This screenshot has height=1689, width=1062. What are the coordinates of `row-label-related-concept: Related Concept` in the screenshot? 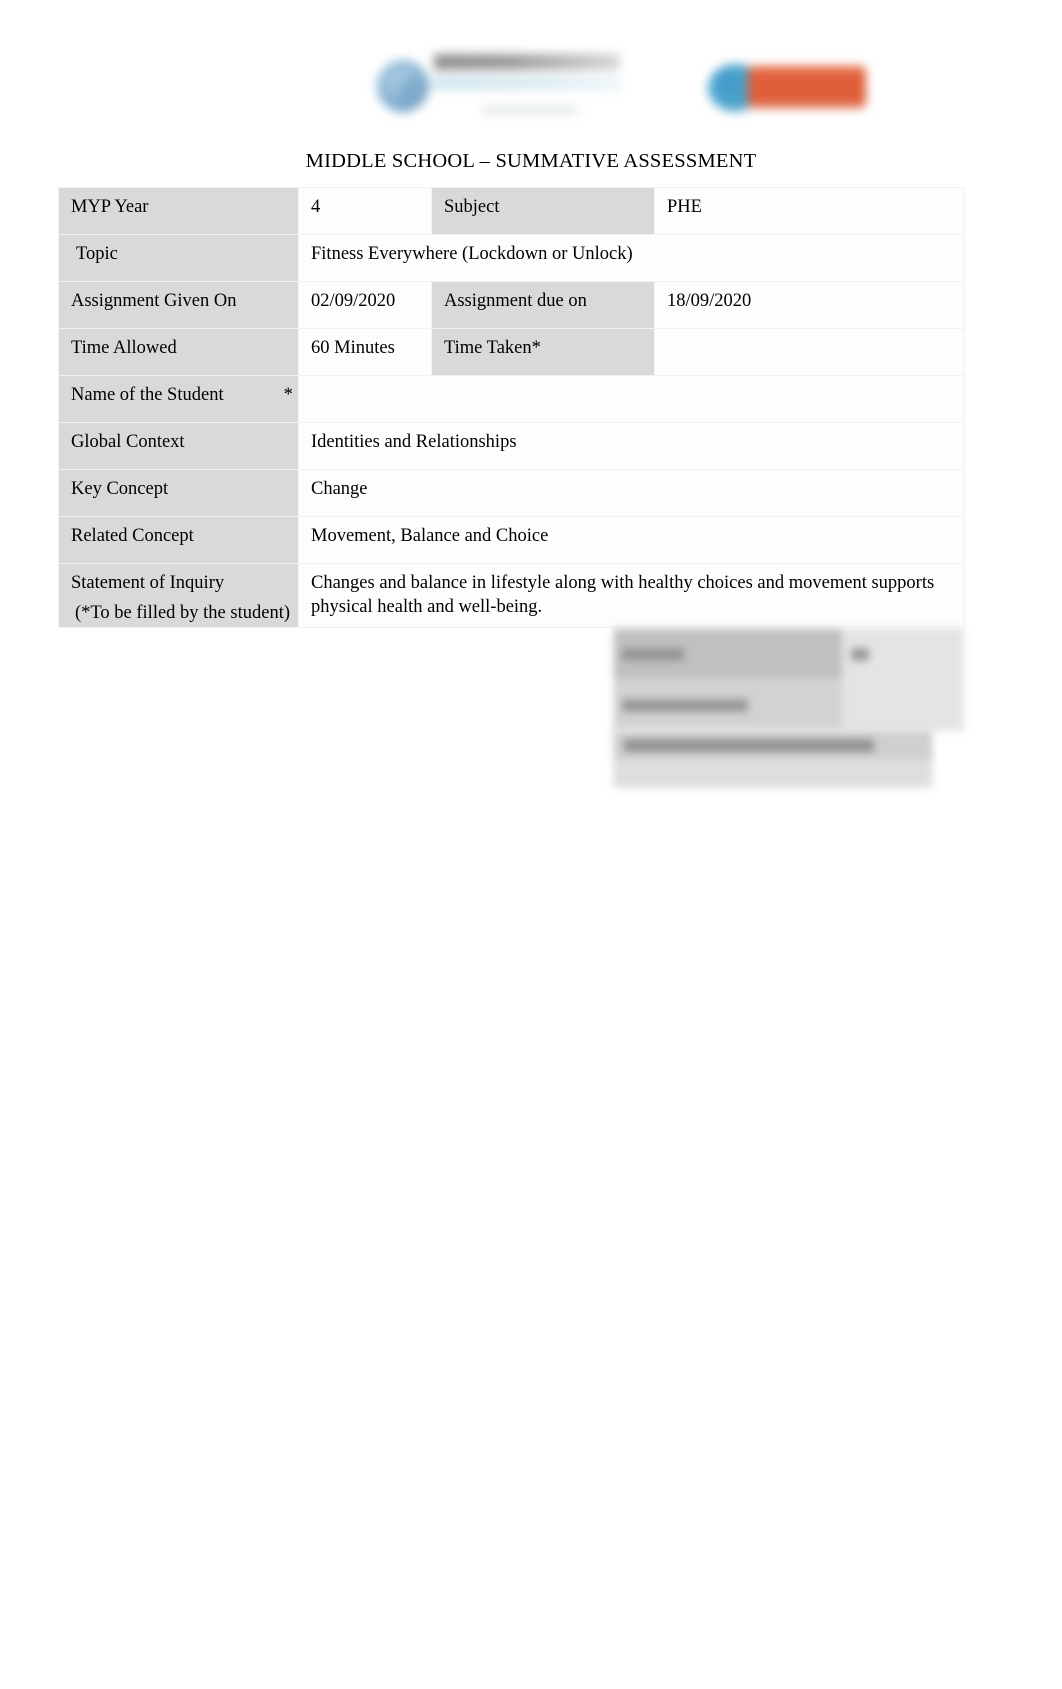 It's located at (178, 540).